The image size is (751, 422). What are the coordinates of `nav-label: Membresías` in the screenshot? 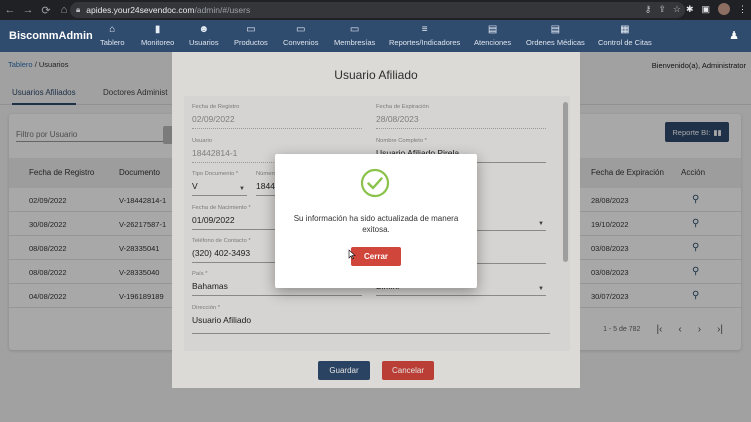 It's located at (355, 42).